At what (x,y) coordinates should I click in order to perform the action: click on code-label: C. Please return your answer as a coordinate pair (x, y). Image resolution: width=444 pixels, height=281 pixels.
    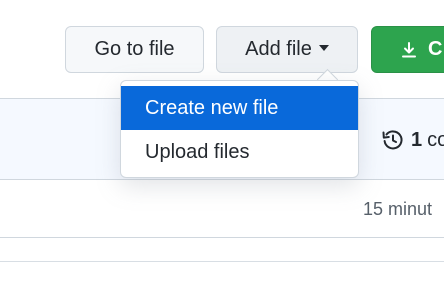
    Looking at the image, I should click on (435, 49).